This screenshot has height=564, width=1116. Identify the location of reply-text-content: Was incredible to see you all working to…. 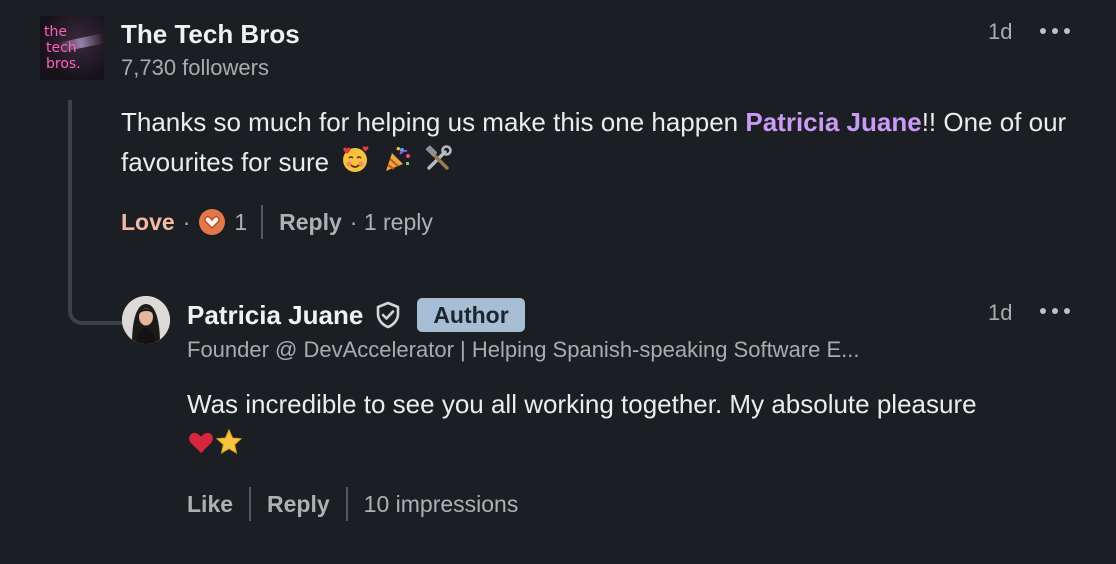
(582, 404).